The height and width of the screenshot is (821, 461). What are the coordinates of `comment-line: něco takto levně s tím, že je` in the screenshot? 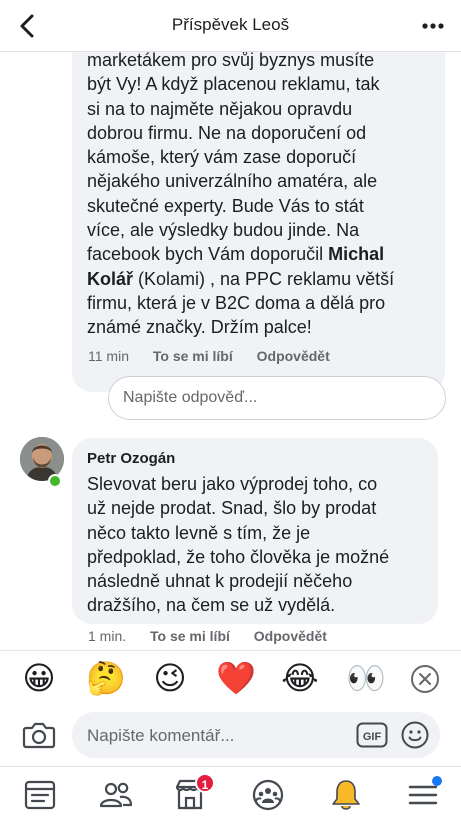 It's located at (199, 532).